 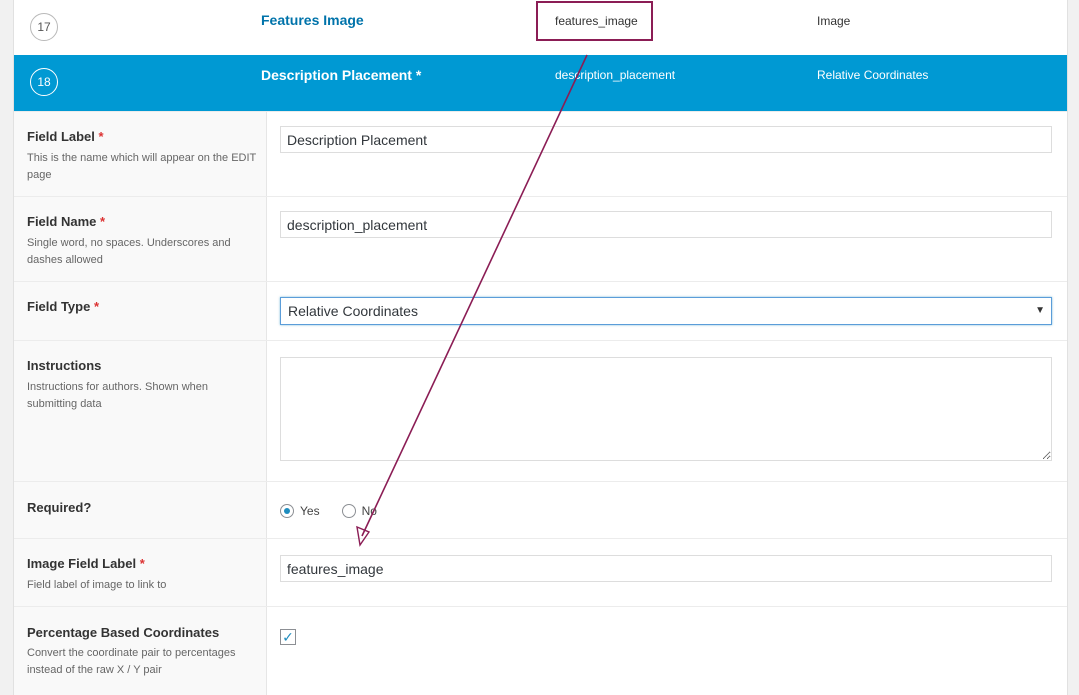 I want to click on setting-label-column: Field Type *, so click(x=140, y=311).